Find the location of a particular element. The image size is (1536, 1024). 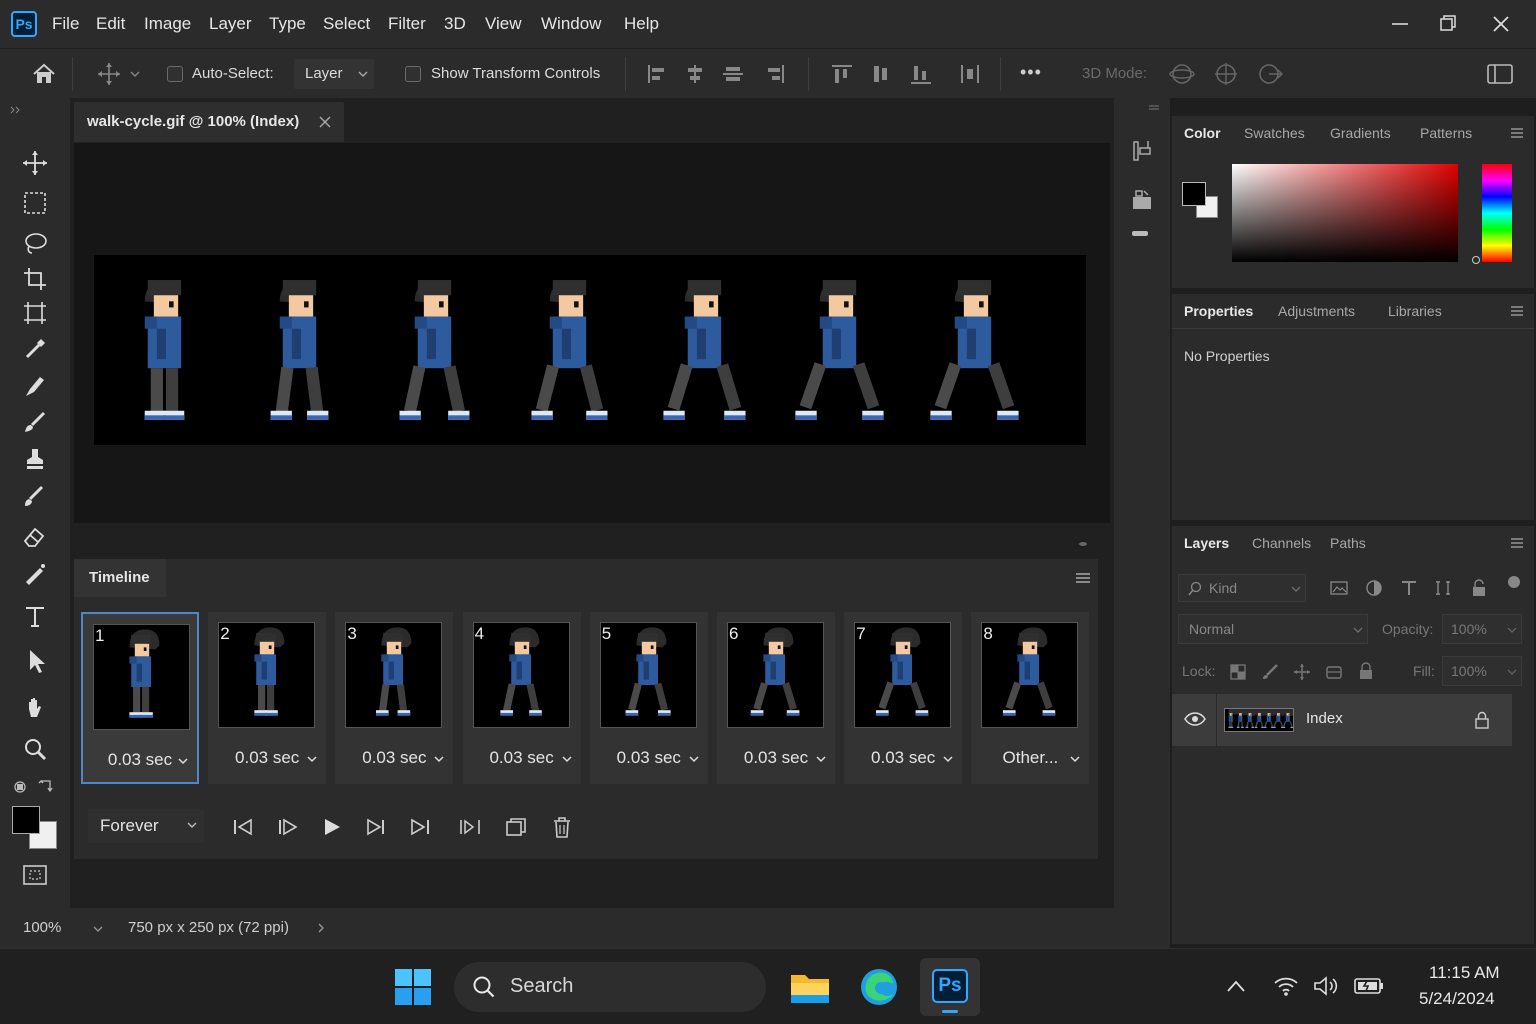

clone-stamp-icon is located at coordinates (35, 459).